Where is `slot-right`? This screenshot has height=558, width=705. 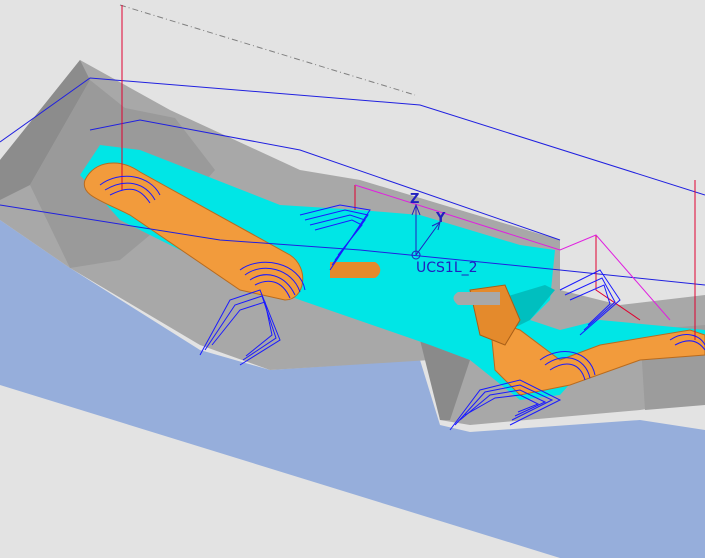 slot-right is located at coordinates (476, 298).